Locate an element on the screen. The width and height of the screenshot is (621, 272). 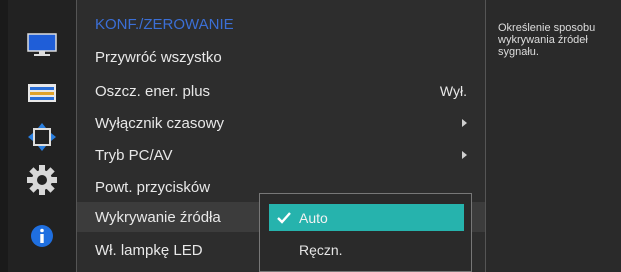
option-auto: Auto is located at coordinates (366, 217).